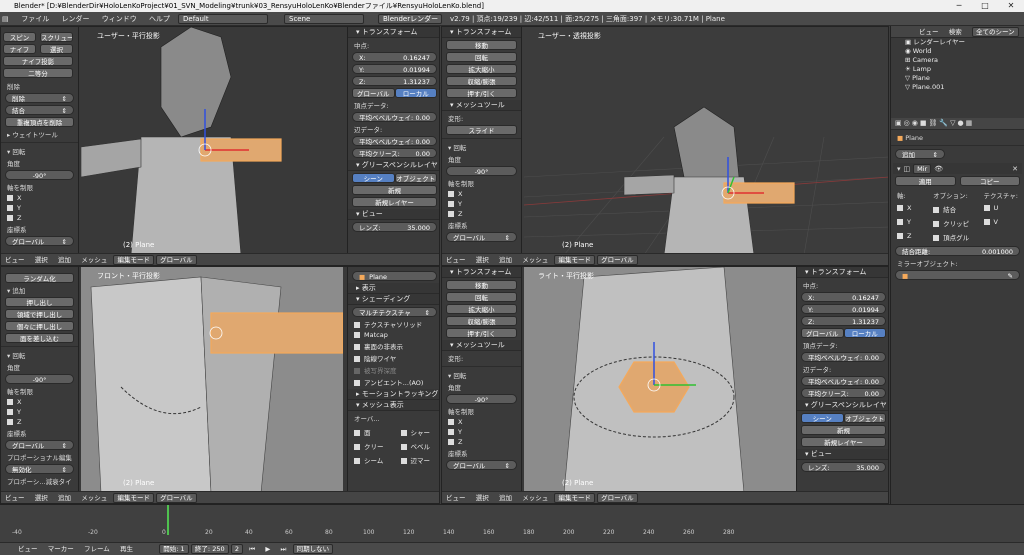 The image size is (1024, 555). What do you see at coordinates (38, 61) in the screenshot?
I see `knife-project-button: ナイフ投影` at bounding box center [38, 61].